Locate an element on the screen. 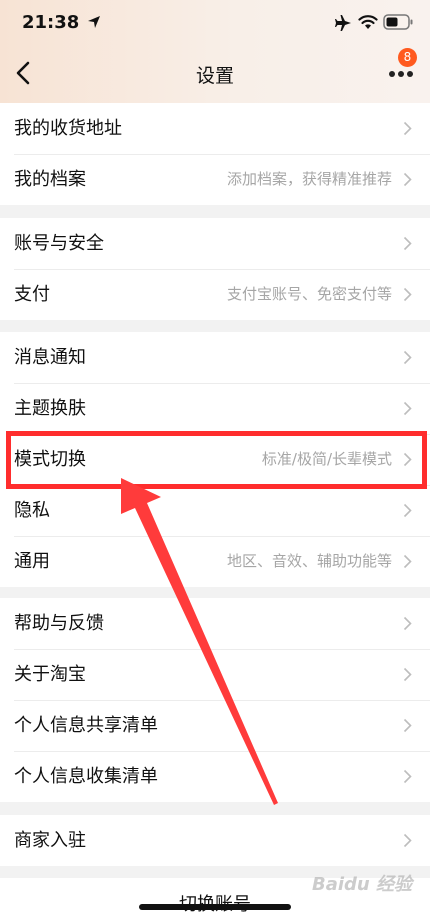 Image resolution: width=430 pixels, height=917 pixels. settings-item-label: 消息通知 is located at coordinates (50, 357).